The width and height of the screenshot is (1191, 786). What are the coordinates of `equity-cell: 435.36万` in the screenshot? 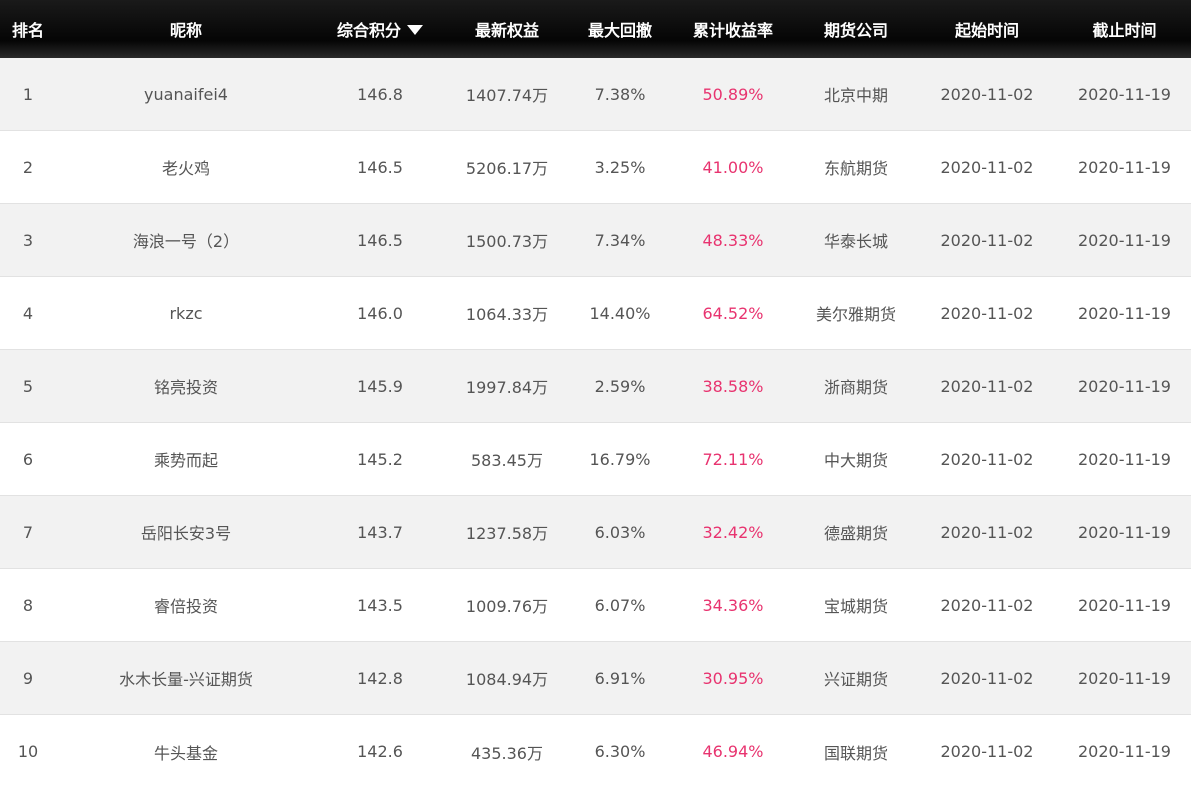 It's located at (507, 753).